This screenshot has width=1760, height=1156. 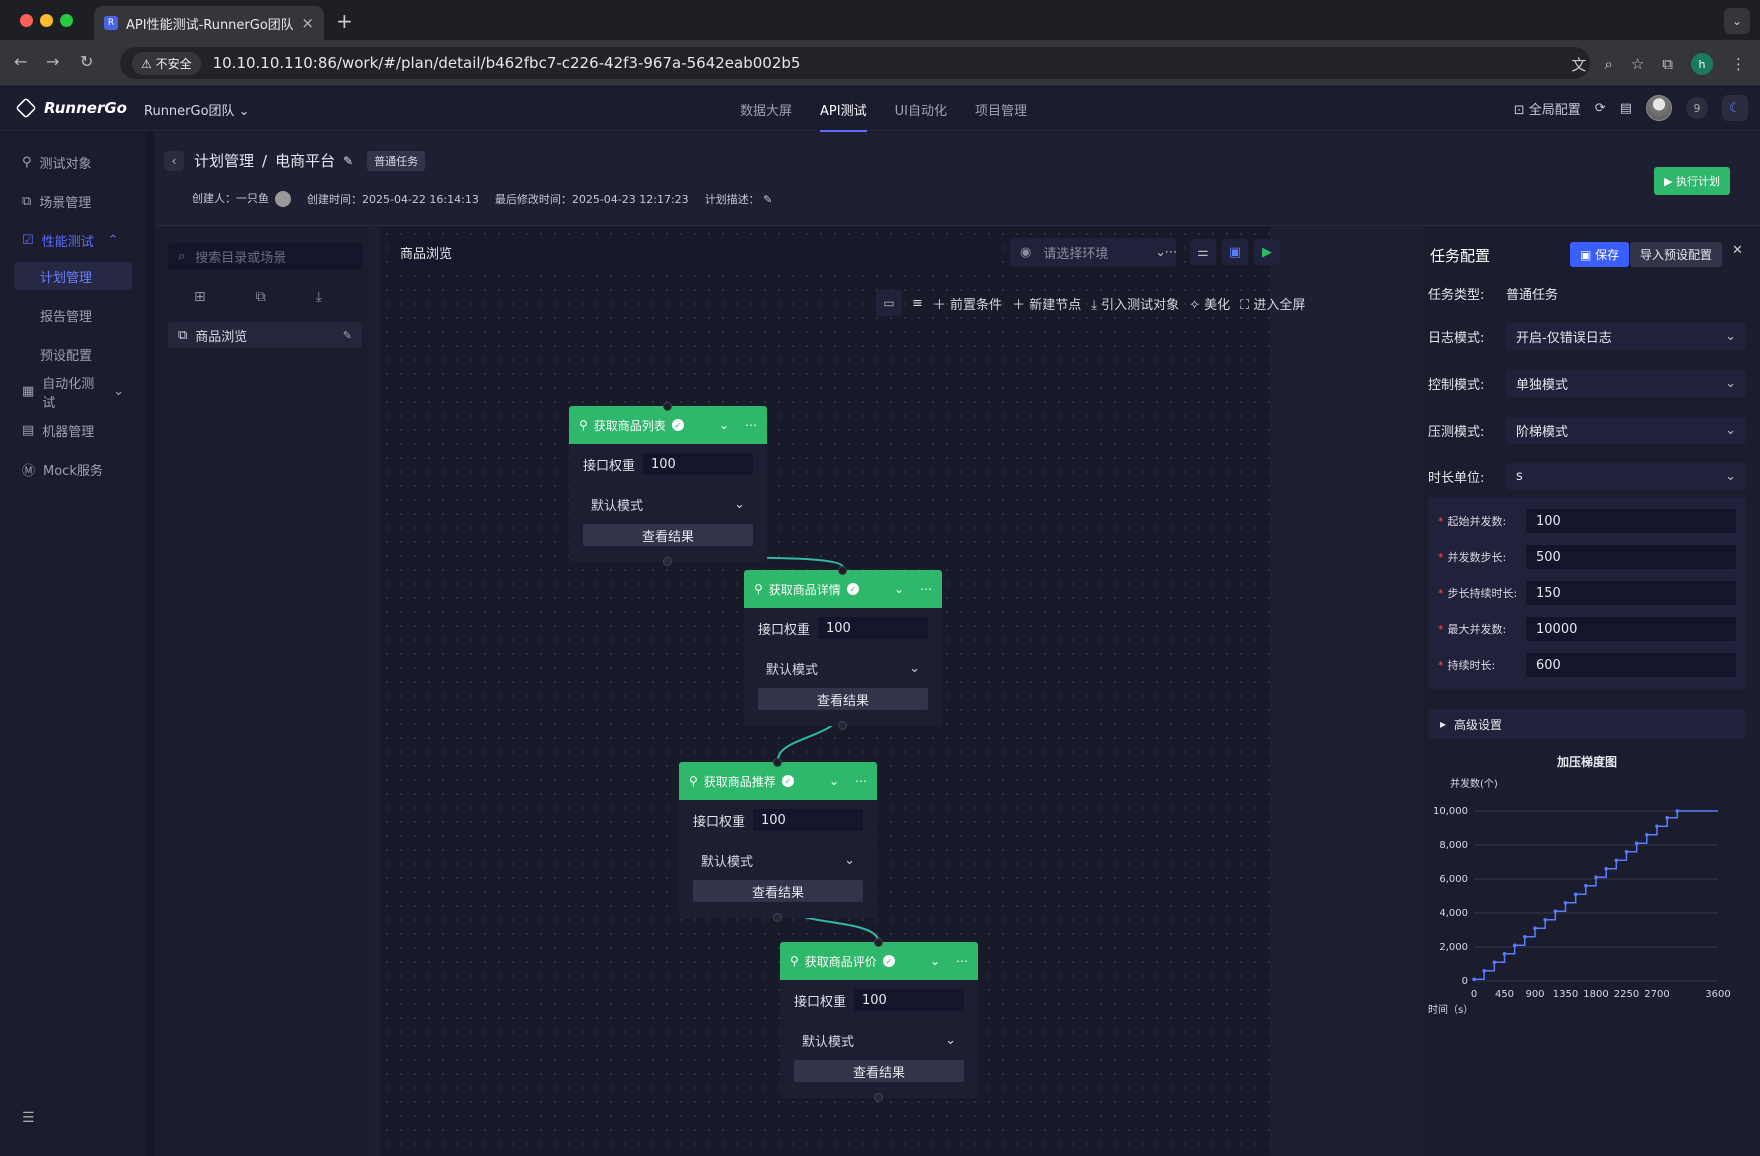 I want to click on zoom-window-dot, so click(x=66, y=20).